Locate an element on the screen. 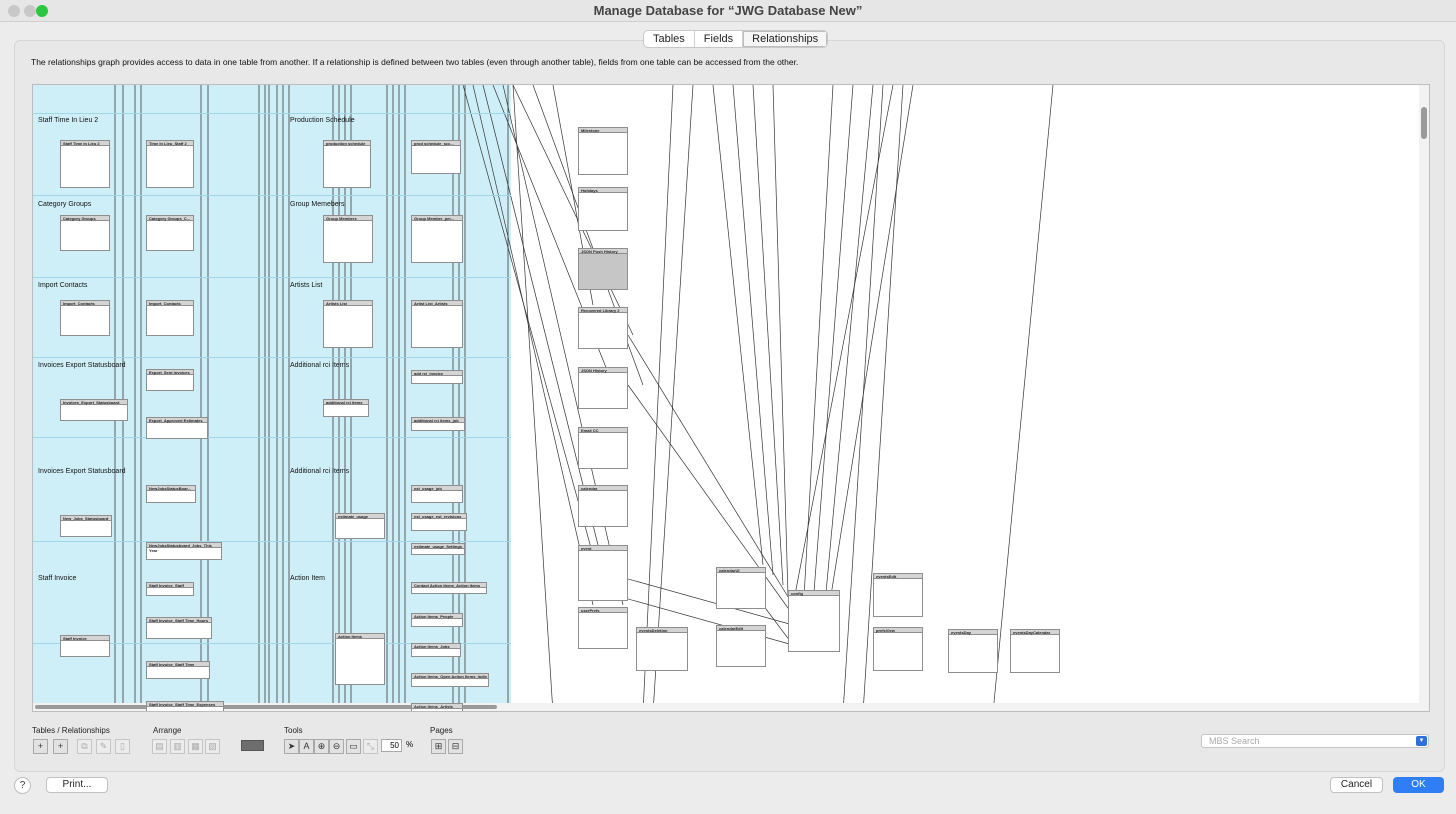 Image resolution: width=1456 pixels, height=814 pixels. table-occurrence: Export_Approved Estimates is located at coordinates (177, 428).